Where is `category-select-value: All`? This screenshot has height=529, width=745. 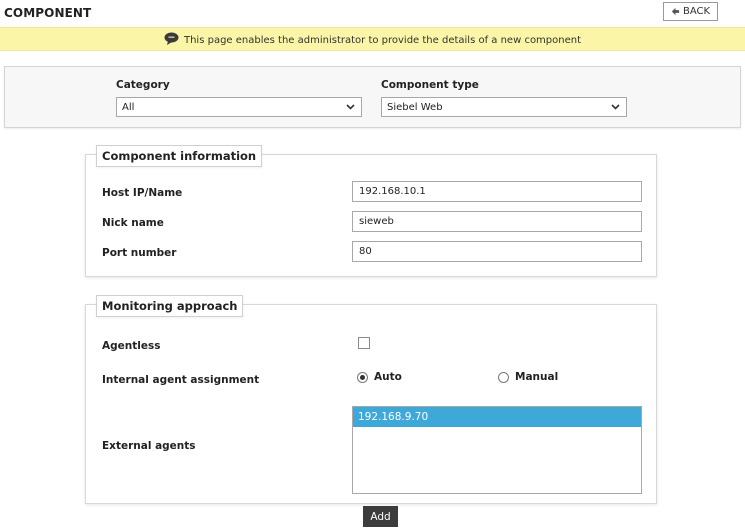
category-select-value: All is located at coordinates (128, 107).